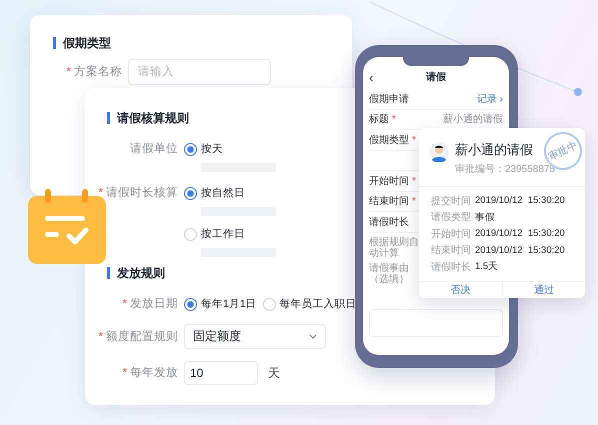  I want to click on records-link: 记录 ›, so click(489, 99).